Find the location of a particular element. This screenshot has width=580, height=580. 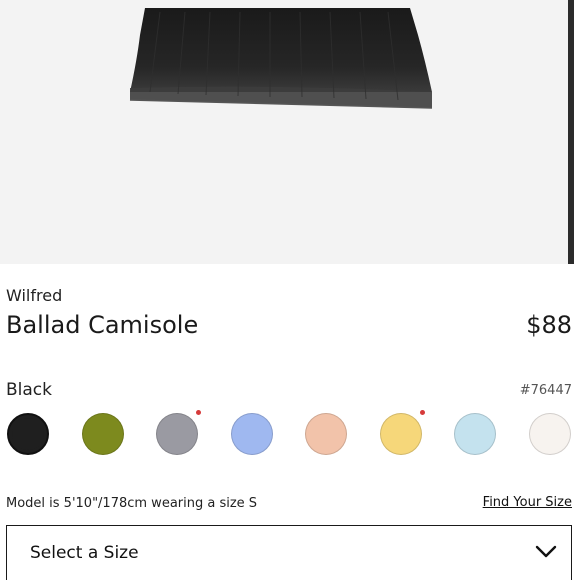

color-swatches is located at coordinates (290, 435).